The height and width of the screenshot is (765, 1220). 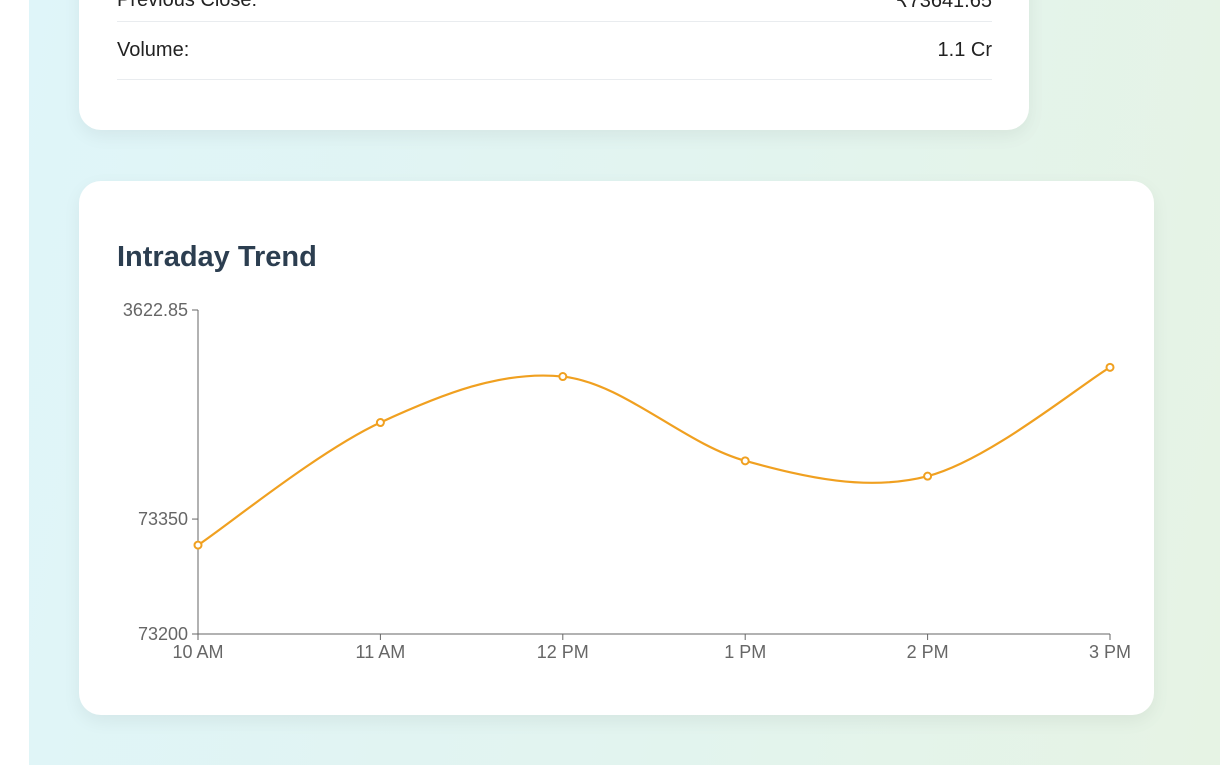 I want to click on chart-title: Intraday Trend, so click(x=217, y=257).